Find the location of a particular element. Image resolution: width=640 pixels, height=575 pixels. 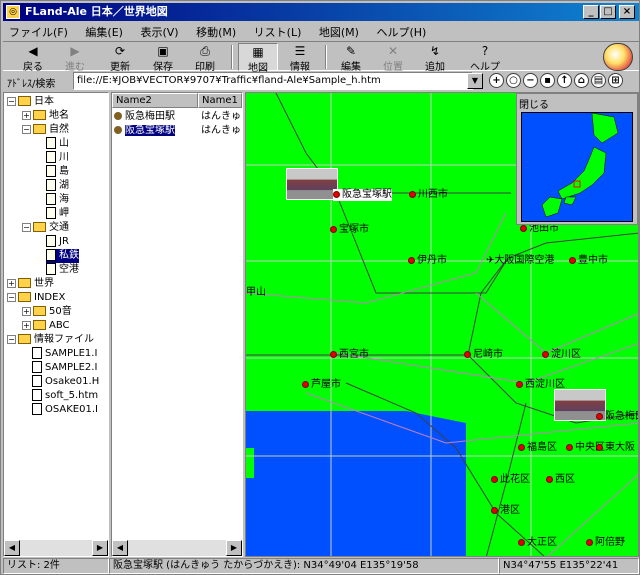

info-button: ☰ 情報 is located at coordinates (300, 58).